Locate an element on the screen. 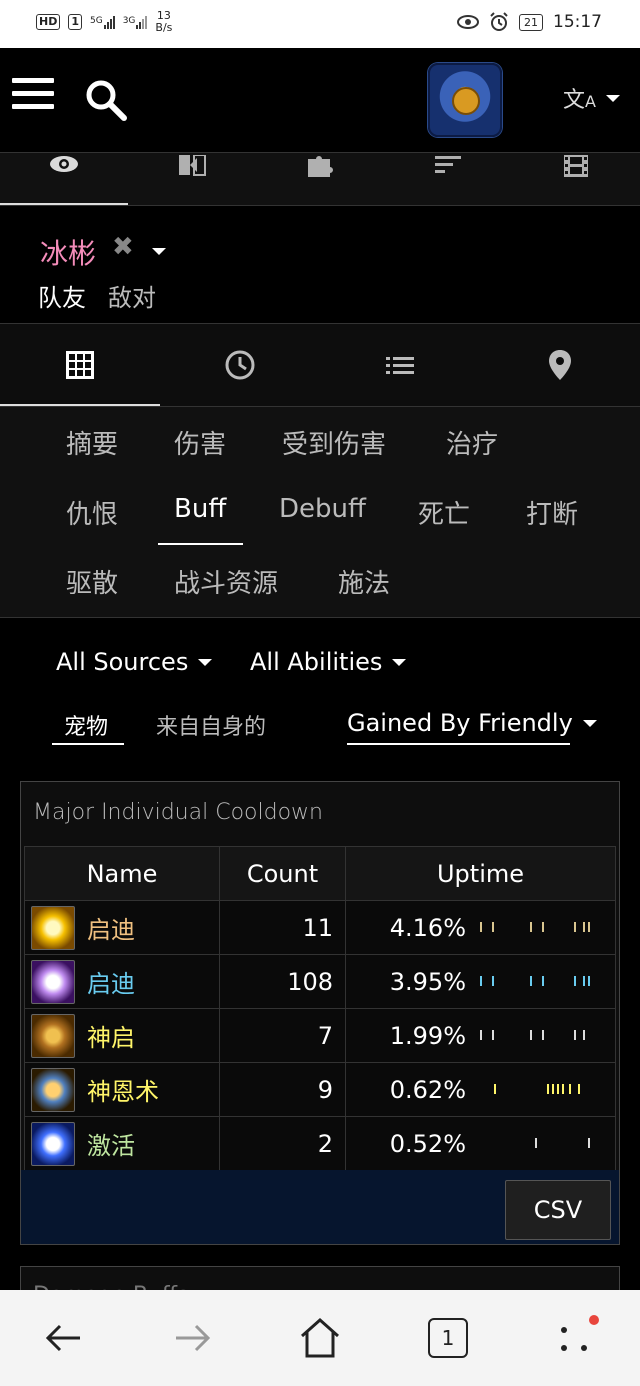 The image size is (640, 1386). sources-label: All Sources is located at coordinates (122, 662).